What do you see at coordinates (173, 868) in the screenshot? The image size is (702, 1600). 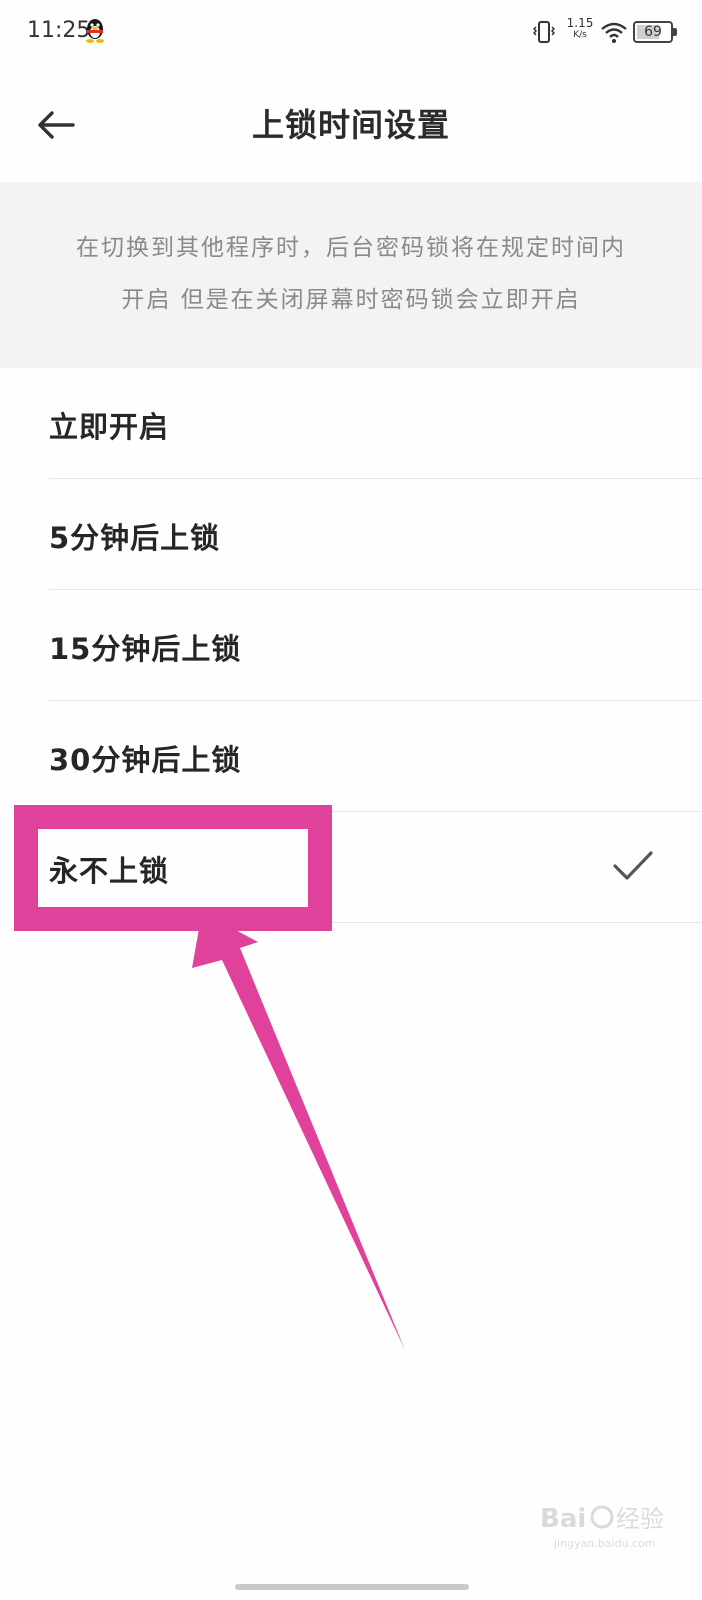 I see `highlight-box` at bounding box center [173, 868].